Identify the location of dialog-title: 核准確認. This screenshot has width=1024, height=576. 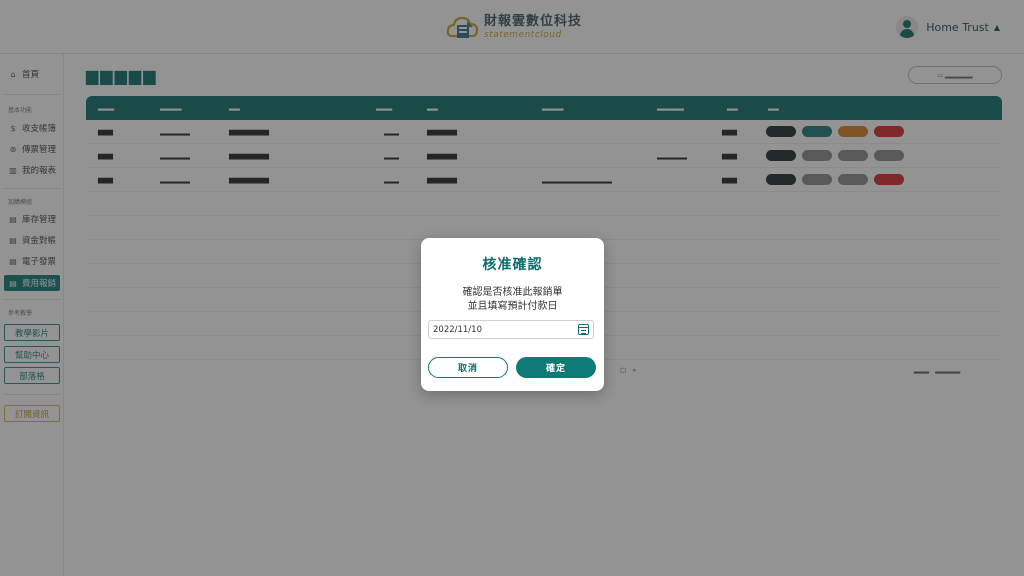
(512, 265).